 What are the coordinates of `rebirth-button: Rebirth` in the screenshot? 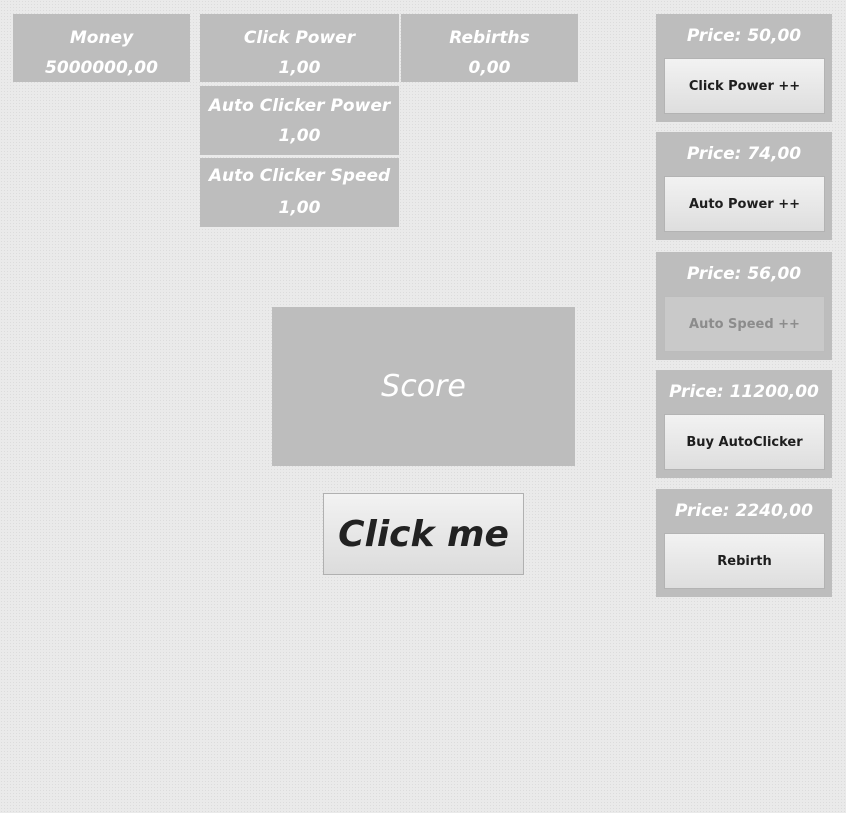 It's located at (744, 561).